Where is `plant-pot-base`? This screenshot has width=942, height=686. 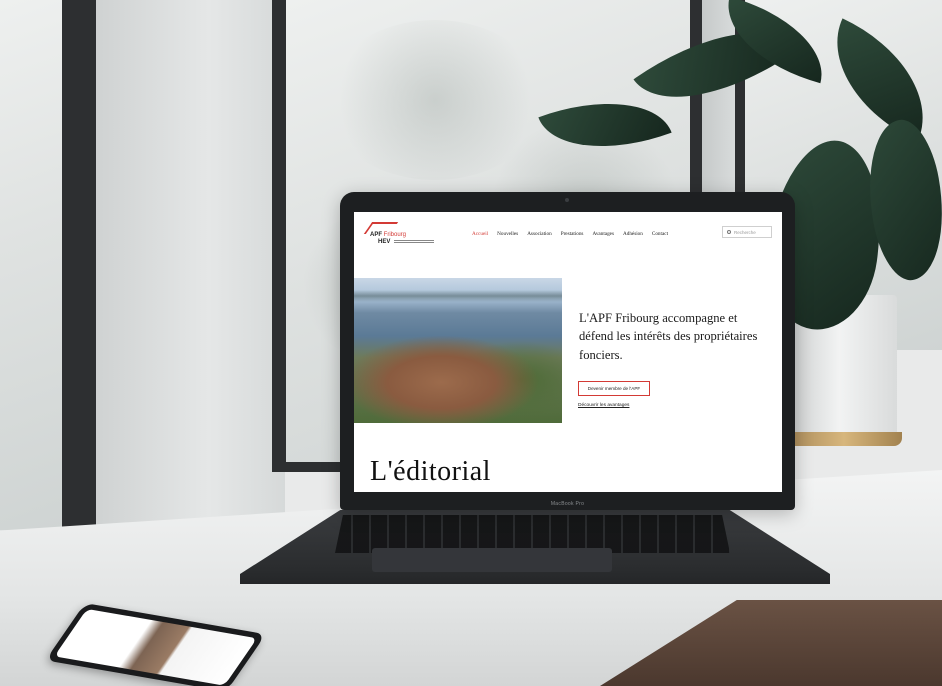
plant-pot-base is located at coordinates (844, 439).